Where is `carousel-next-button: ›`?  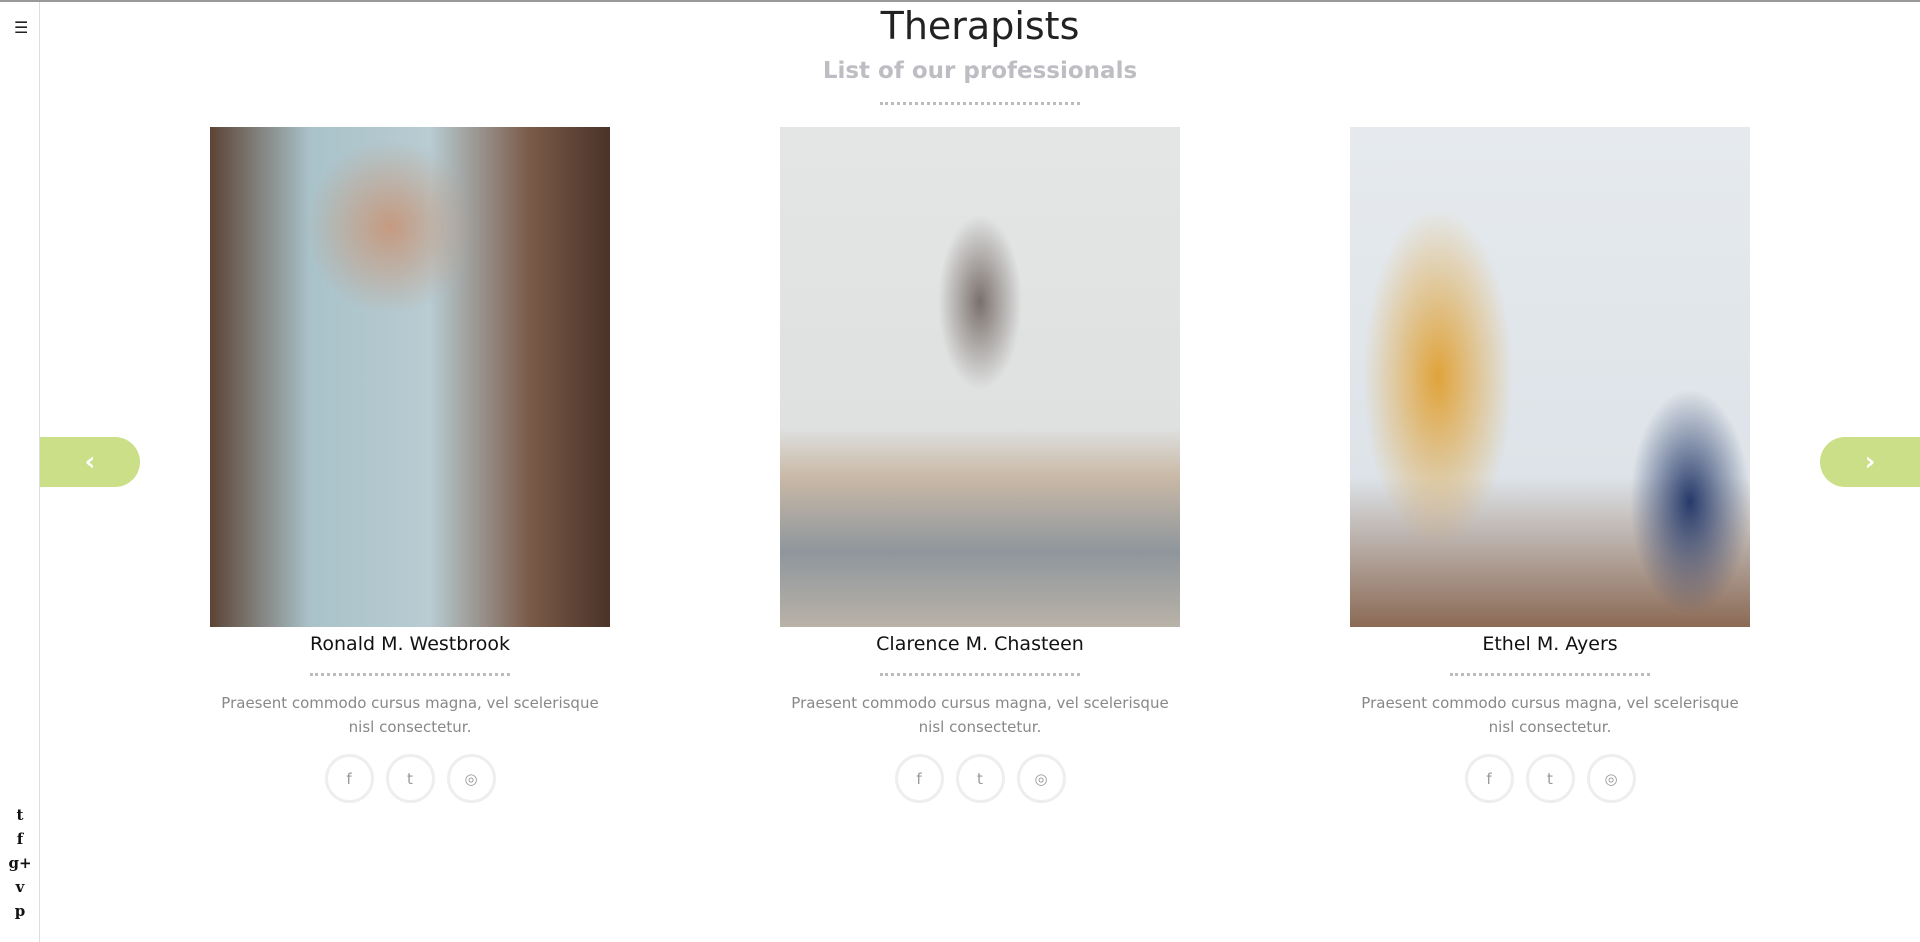 carousel-next-button: › is located at coordinates (1870, 462).